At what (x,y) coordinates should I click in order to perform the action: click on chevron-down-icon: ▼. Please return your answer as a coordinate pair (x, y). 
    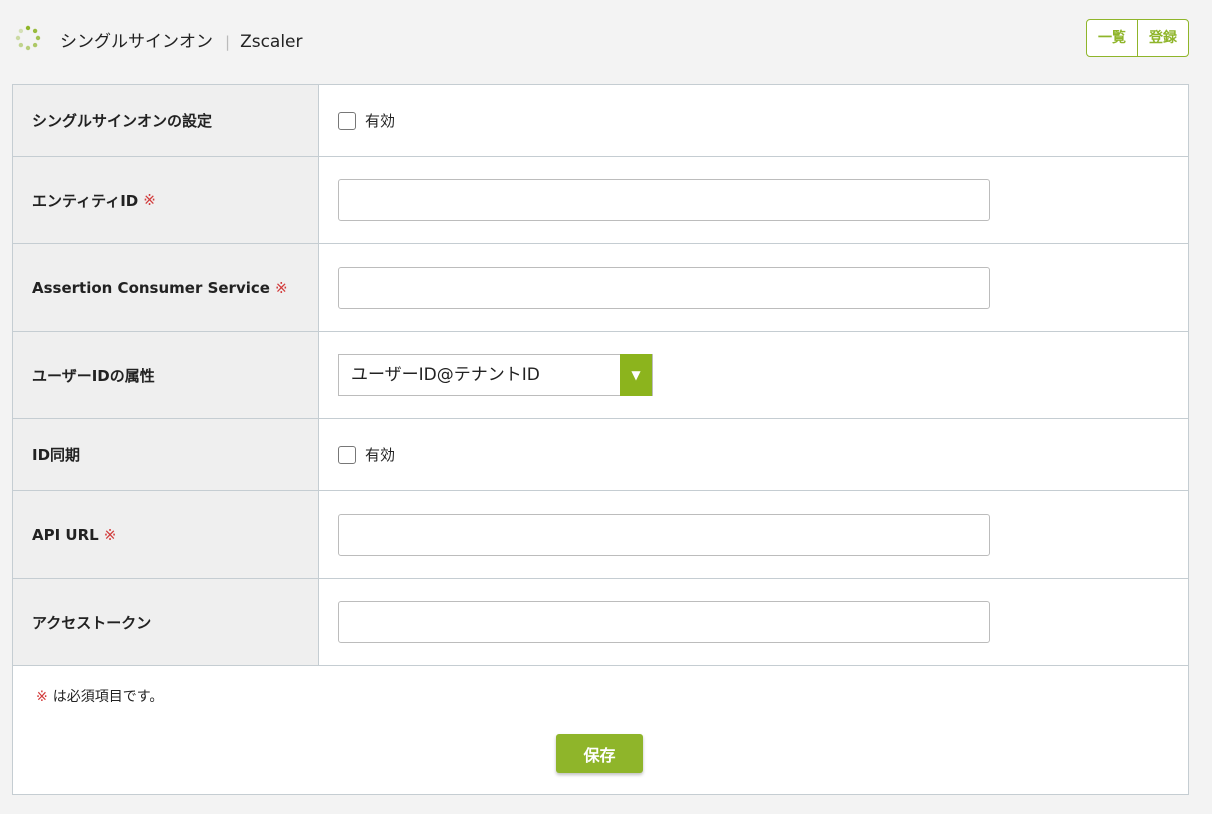
    Looking at the image, I should click on (636, 375).